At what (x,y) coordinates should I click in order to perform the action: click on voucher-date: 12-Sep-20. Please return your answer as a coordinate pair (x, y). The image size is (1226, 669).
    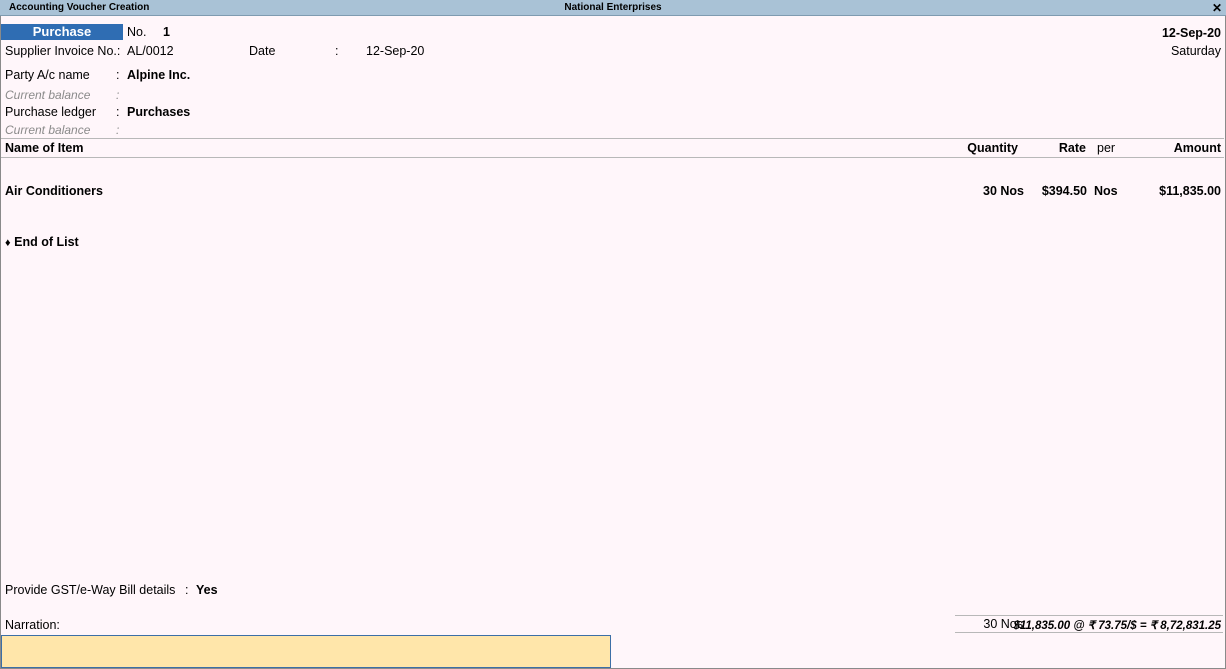
    Looking at the image, I should click on (1191, 33).